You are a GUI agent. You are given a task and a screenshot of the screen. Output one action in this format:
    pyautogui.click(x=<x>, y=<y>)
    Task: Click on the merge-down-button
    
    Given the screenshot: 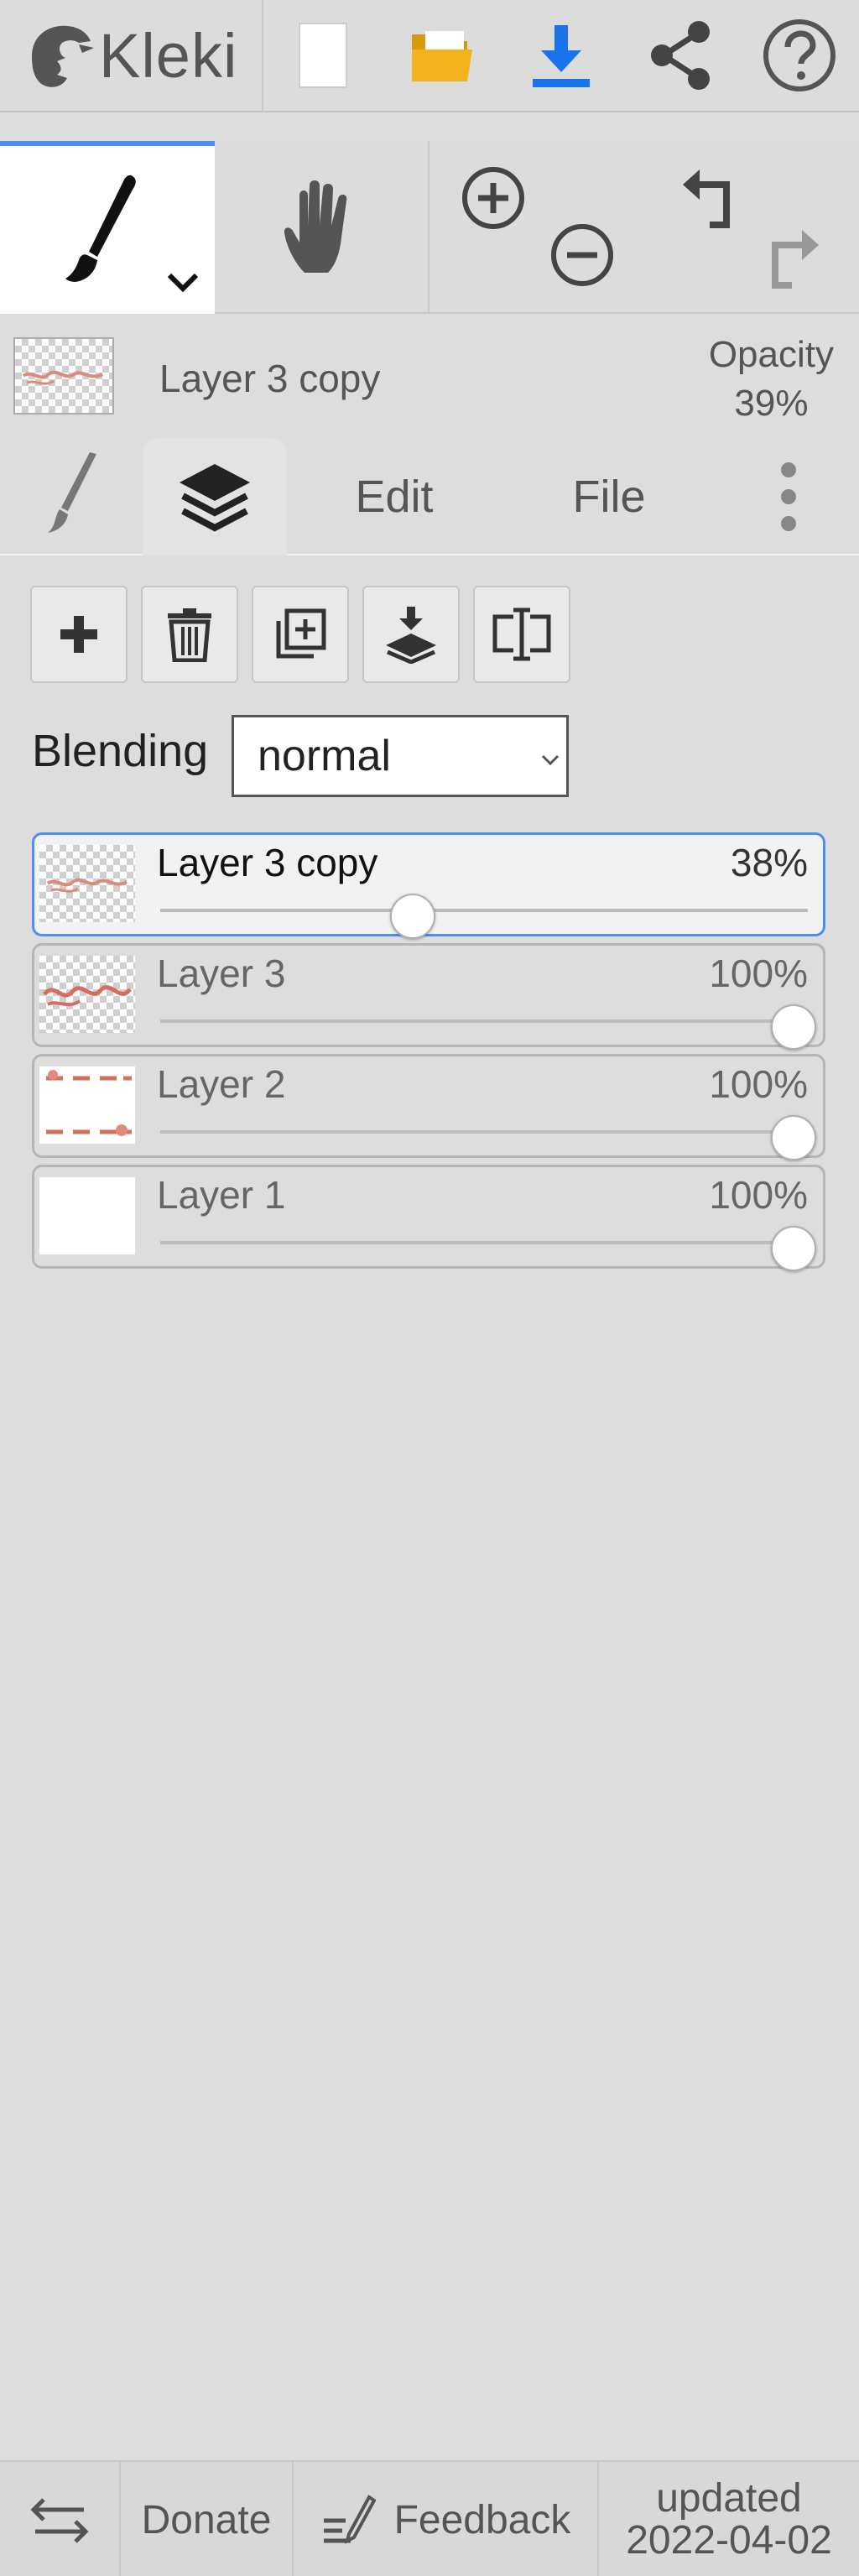 What is the action you would take?
    pyautogui.click(x=411, y=634)
    